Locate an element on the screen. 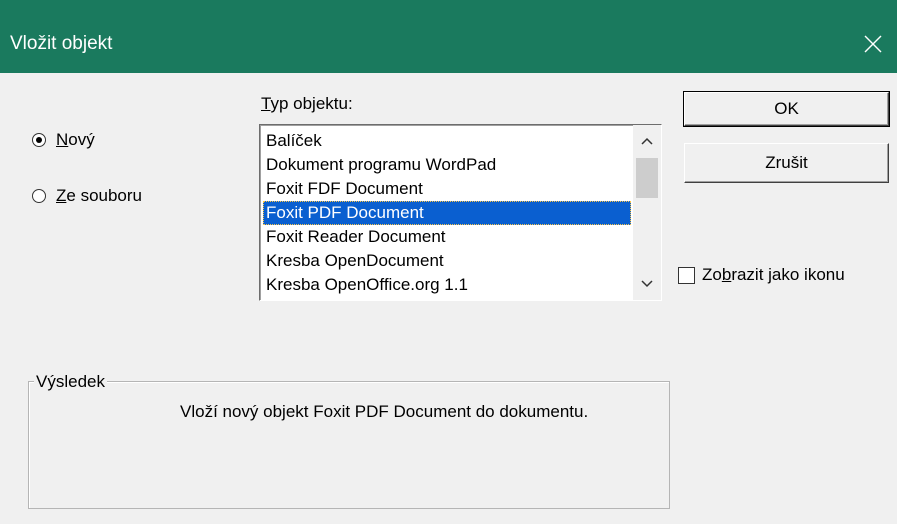 The height and width of the screenshot is (524, 897). list-item: Foxit PDF Document is located at coordinates (447, 213).